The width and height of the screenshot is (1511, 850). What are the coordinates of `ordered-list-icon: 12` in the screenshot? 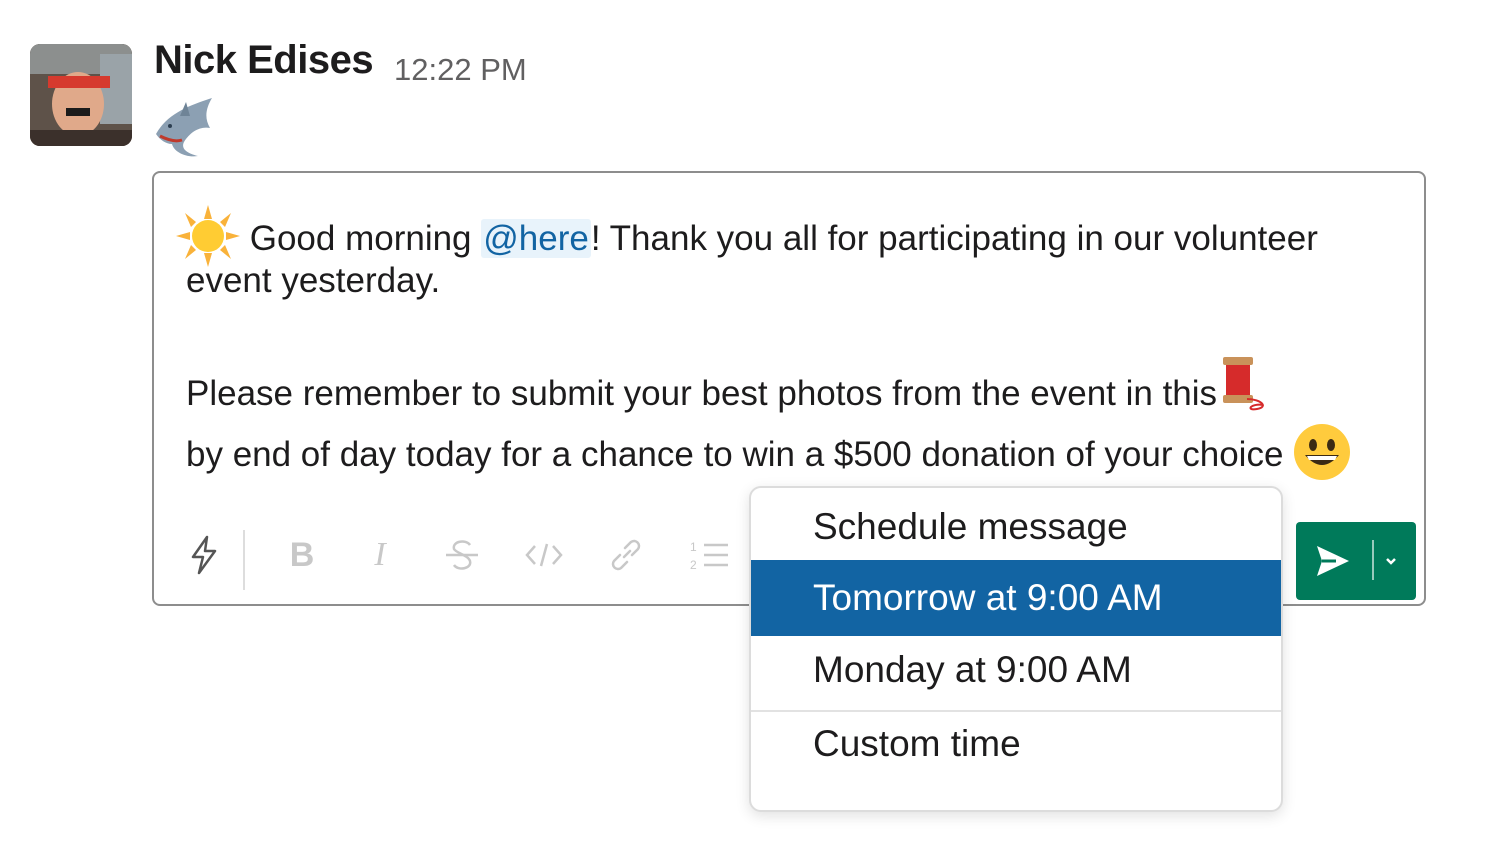 It's located at (710, 555).